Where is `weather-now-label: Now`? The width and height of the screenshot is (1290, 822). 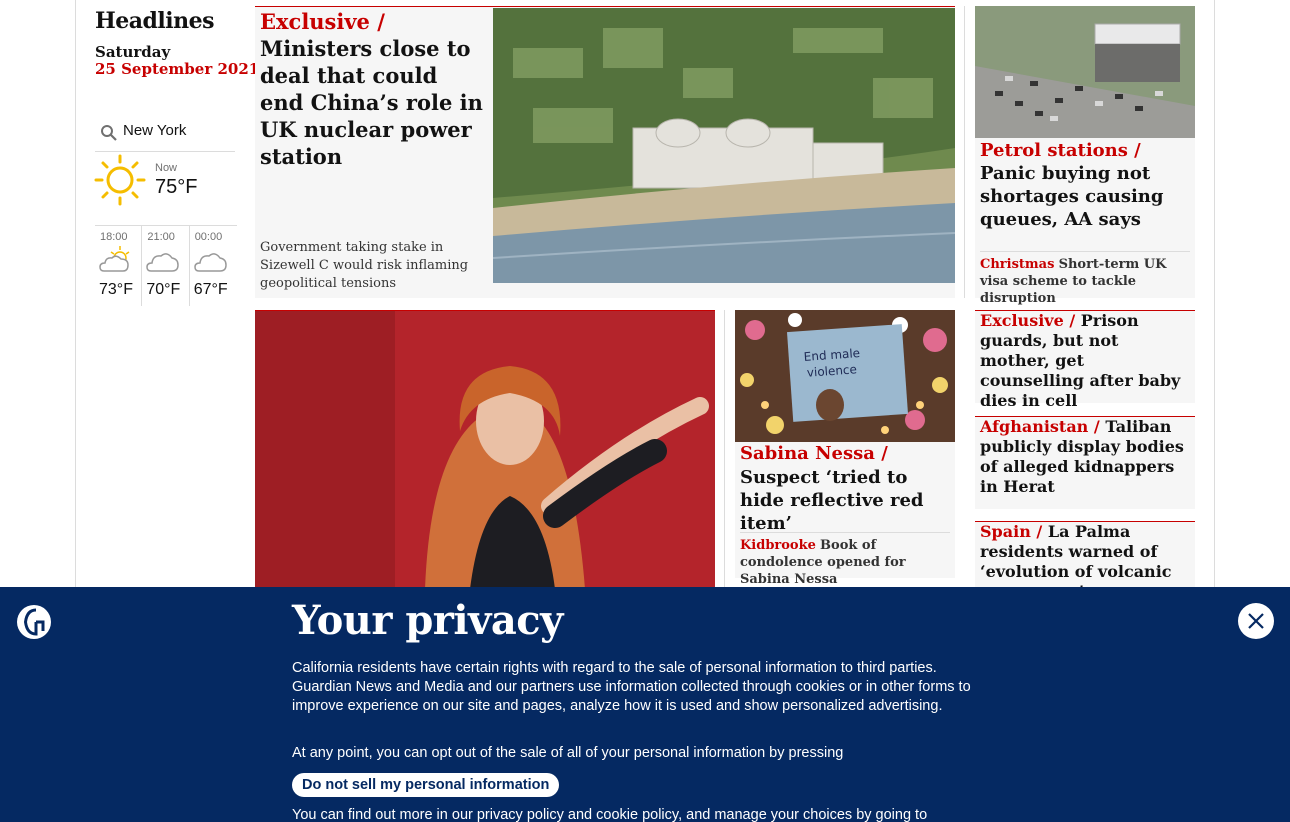
weather-now-label: Now is located at coordinates (166, 168).